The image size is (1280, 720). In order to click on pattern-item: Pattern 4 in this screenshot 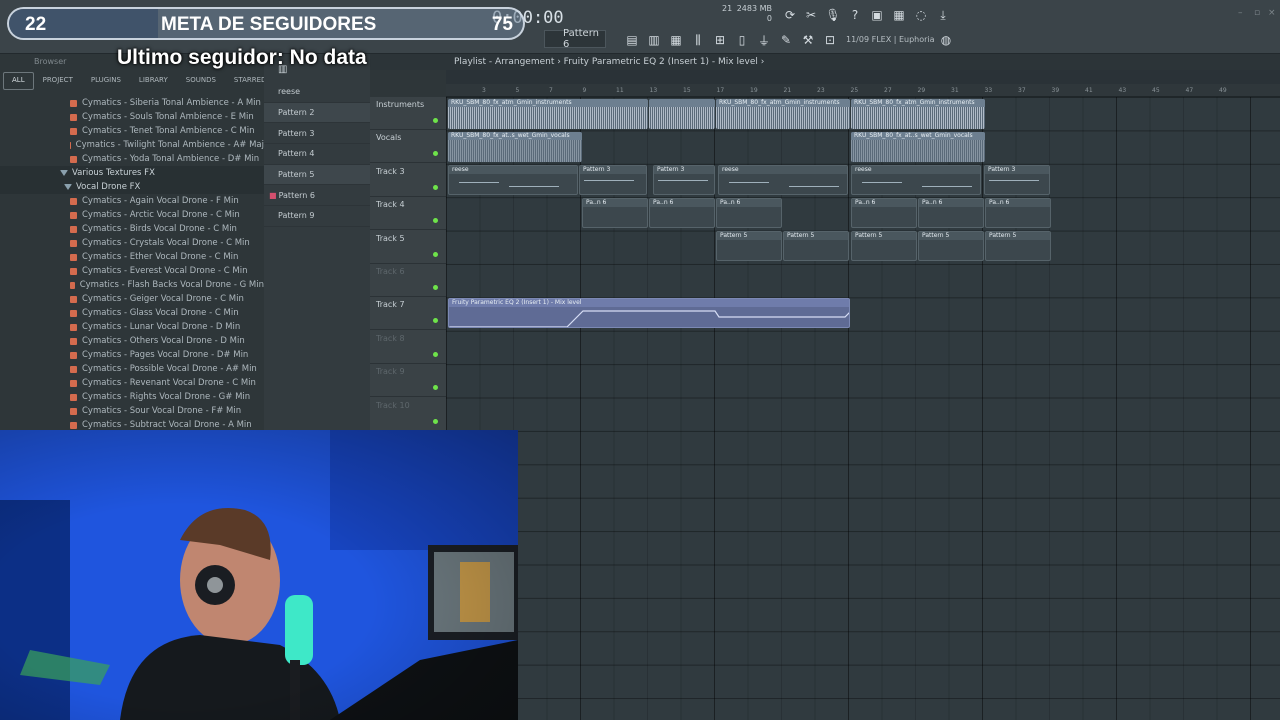, I will do `click(317, 154)`.